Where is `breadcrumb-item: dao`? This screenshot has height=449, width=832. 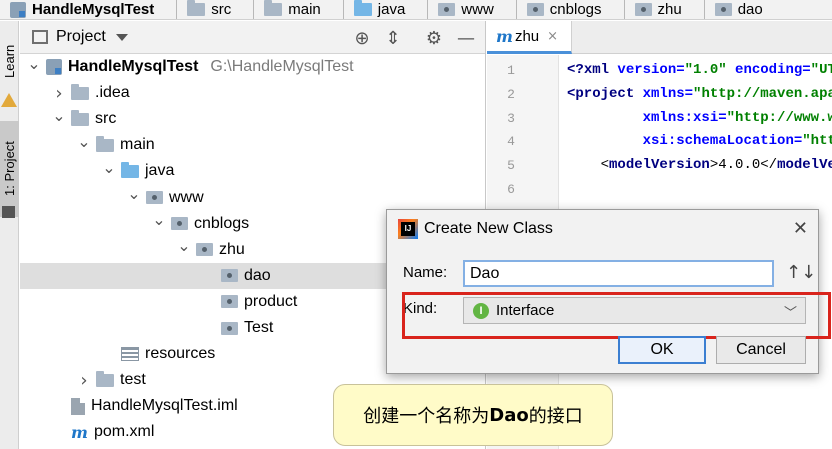
breadcrumb-item: dao is located at coordinates (734, 9).